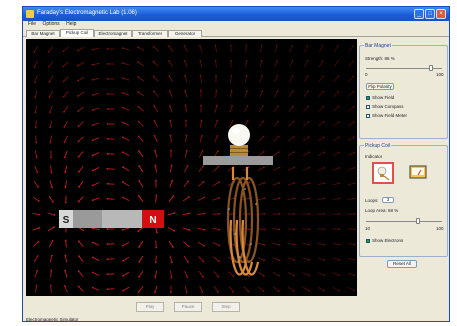  Describe the element at coordinates (380, 86) in the screenshot. I see `flip-polarity-button: Flip Polarity` at that location.